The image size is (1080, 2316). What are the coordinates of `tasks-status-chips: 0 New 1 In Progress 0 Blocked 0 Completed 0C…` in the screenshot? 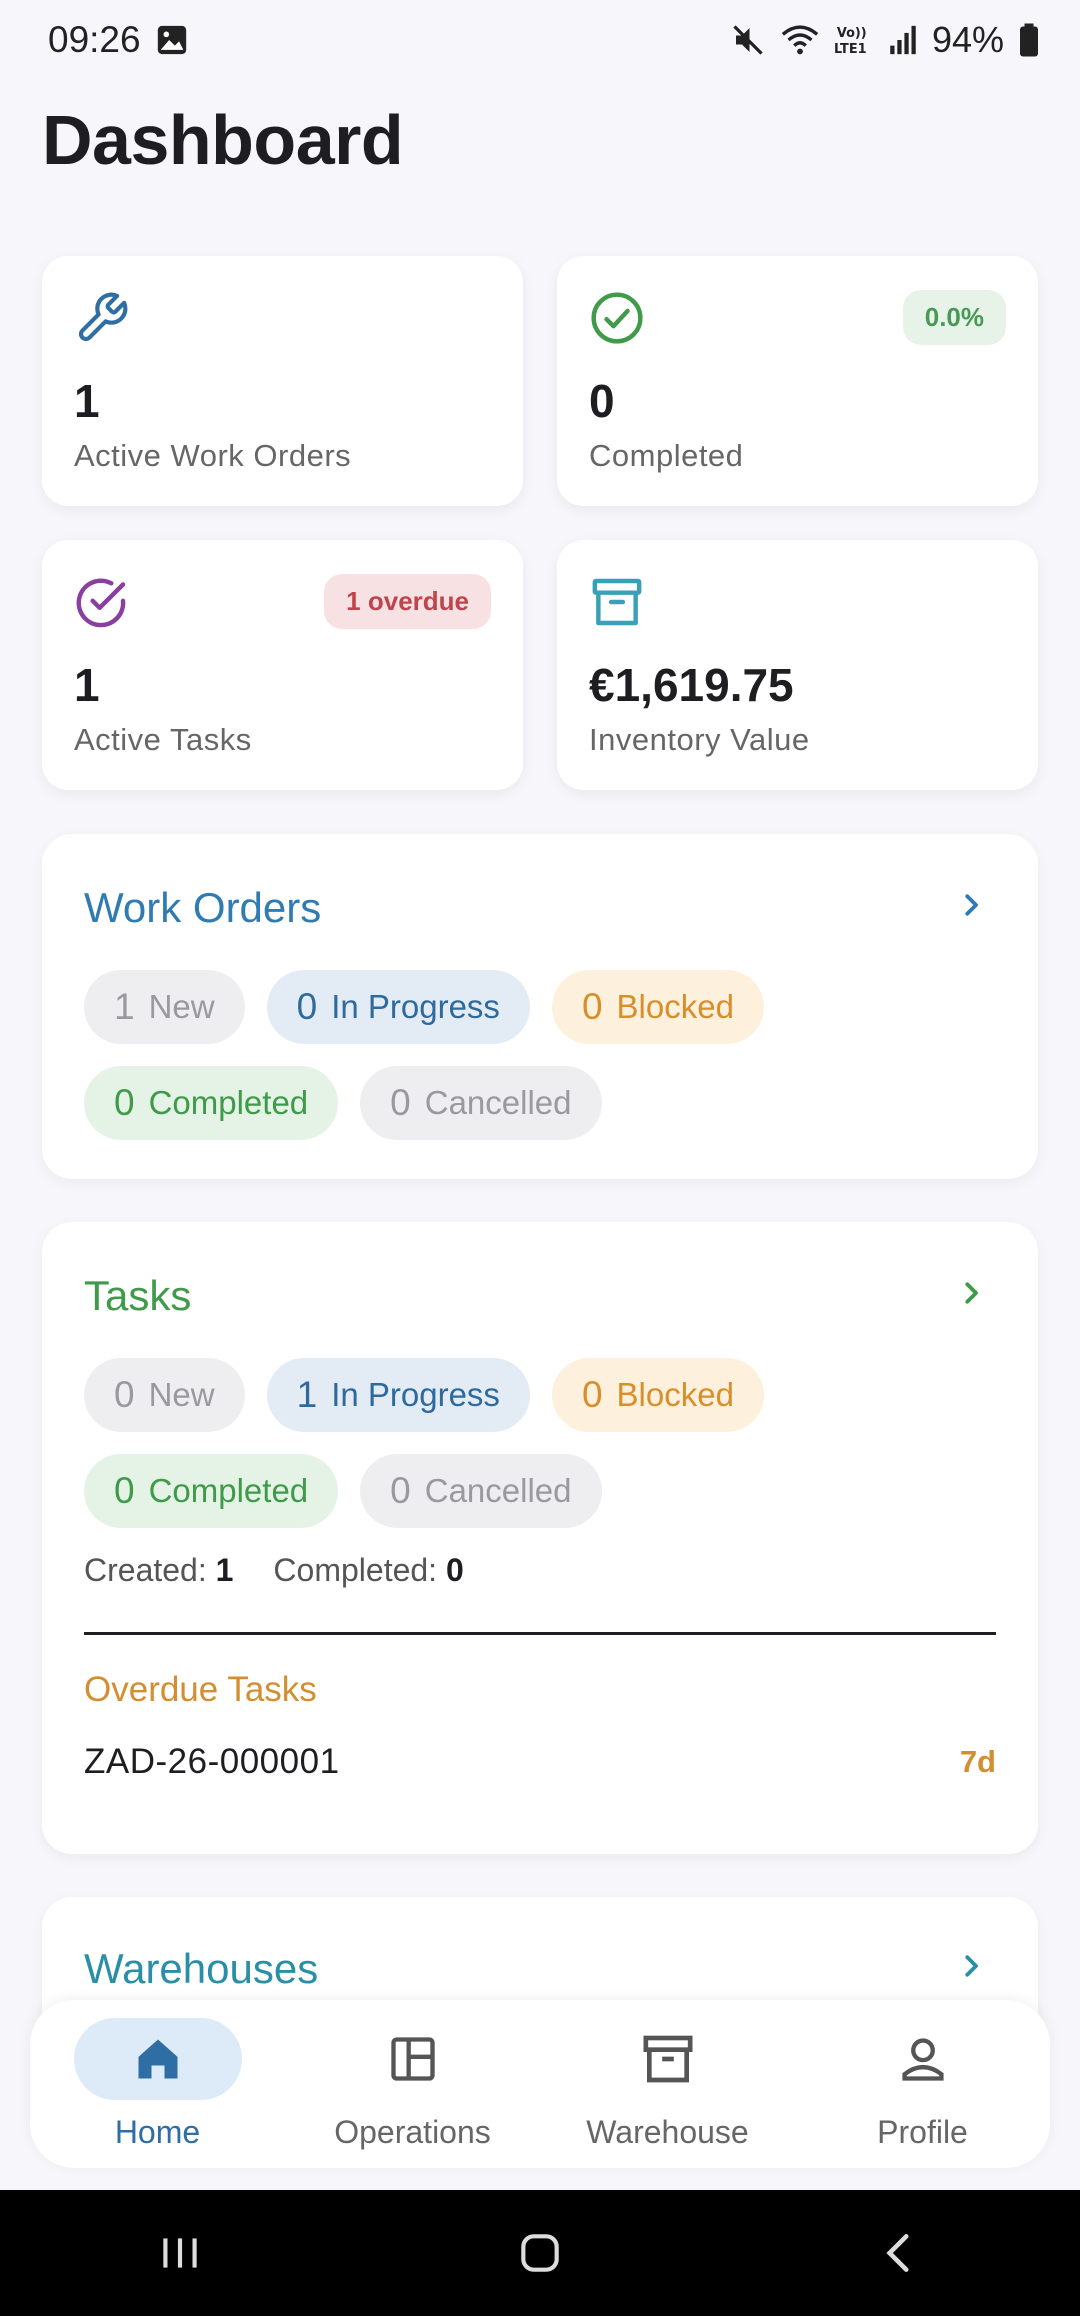 It's located at (540, 1443).